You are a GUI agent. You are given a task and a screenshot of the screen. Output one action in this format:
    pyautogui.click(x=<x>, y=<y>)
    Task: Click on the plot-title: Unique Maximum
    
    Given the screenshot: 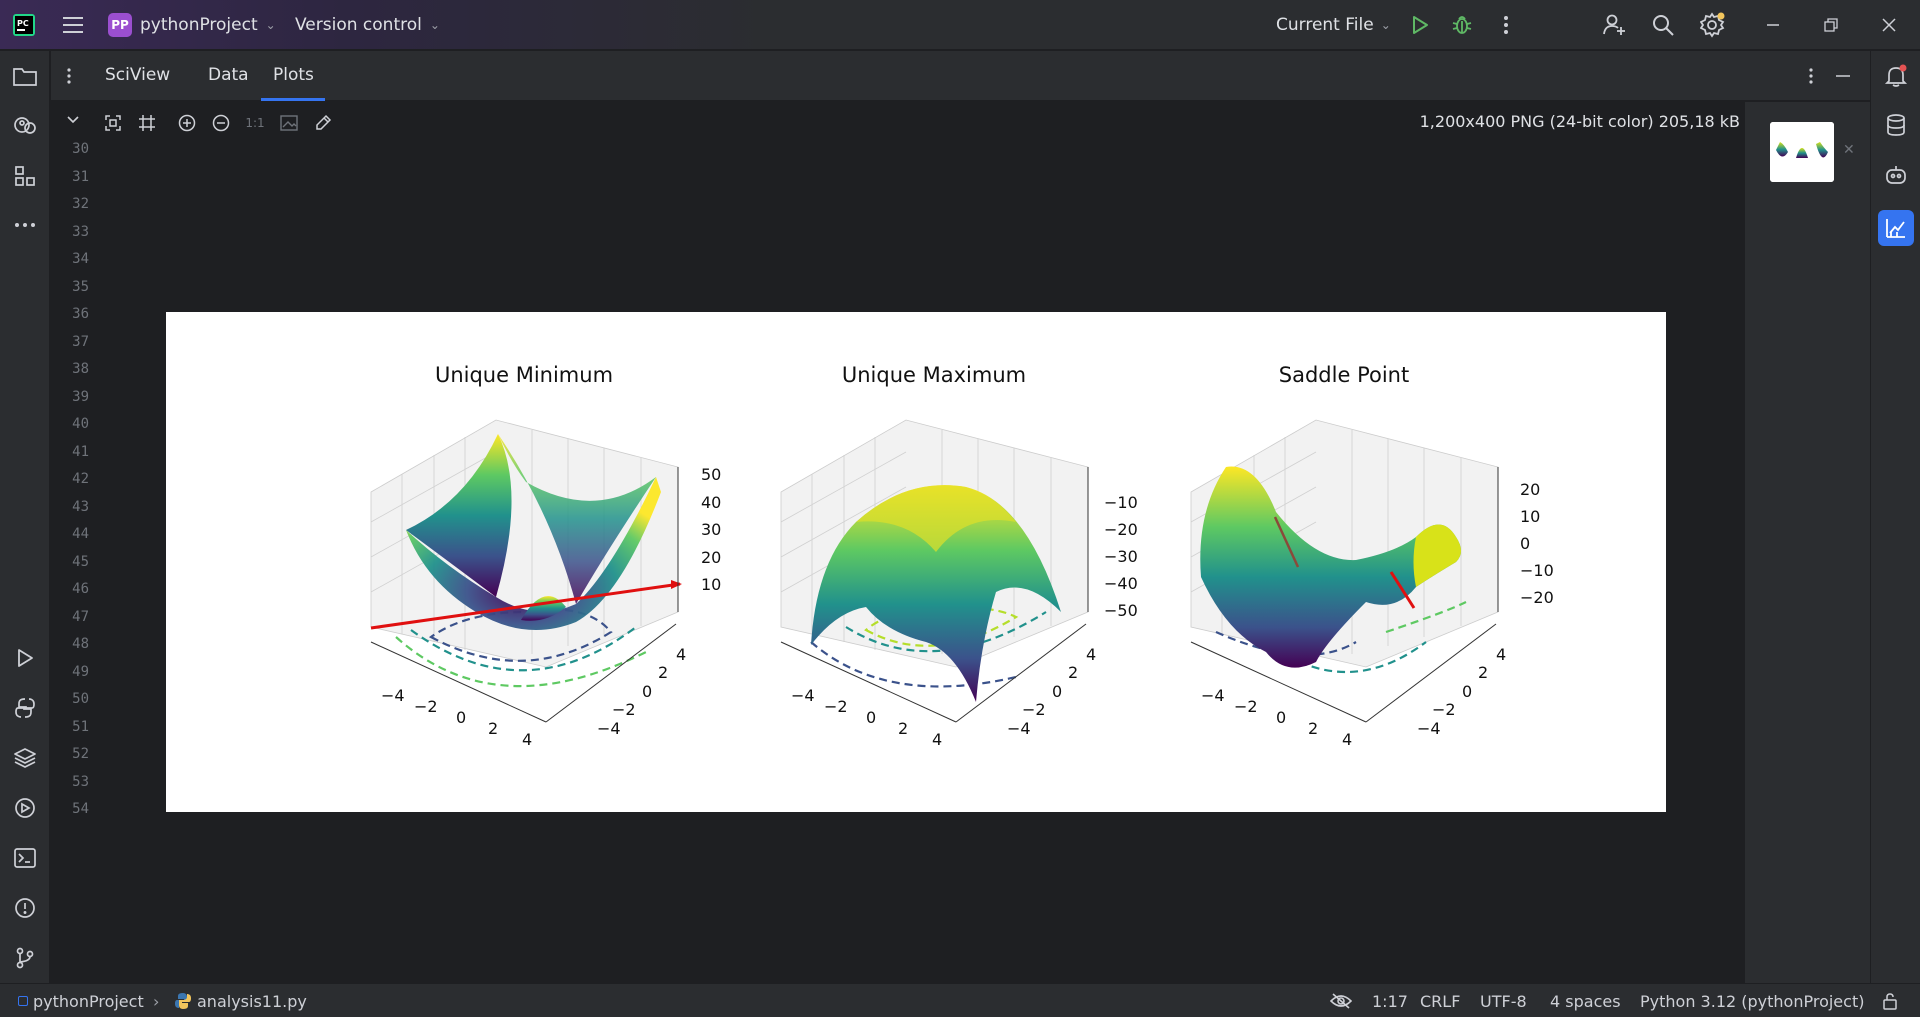 What is the action you would take?
    pyautogui.click(x=934, y=375)
    